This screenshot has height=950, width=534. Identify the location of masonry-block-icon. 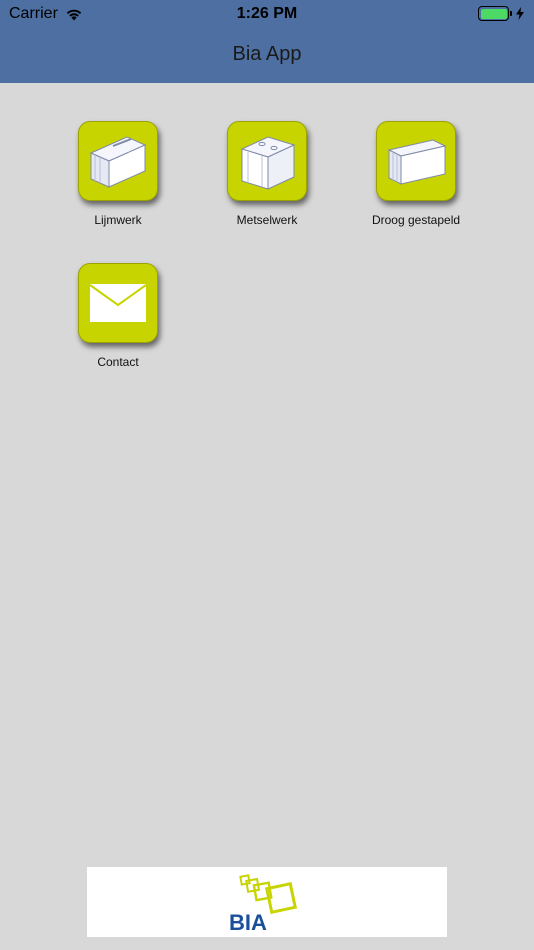
(268, 163).